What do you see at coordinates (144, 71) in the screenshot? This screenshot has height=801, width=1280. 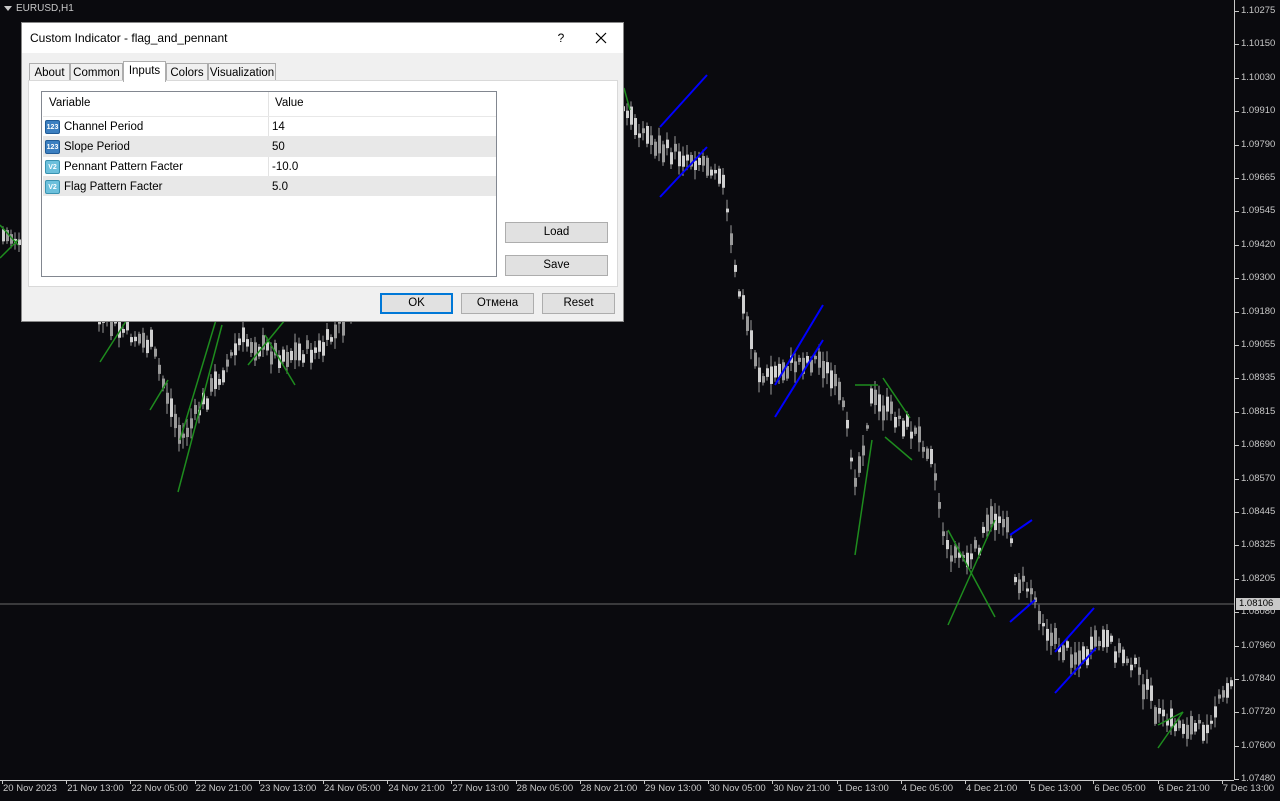 I see `tab-inputs: Inputs` at bounding box center [144, 71].